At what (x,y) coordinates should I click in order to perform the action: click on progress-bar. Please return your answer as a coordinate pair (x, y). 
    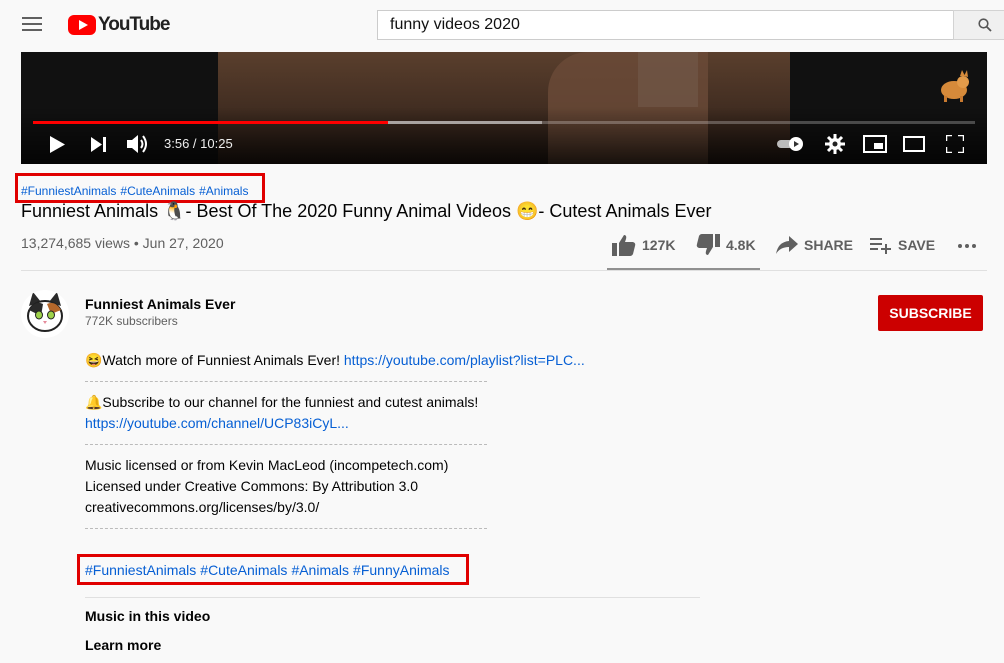
    Looking at the image, I should click on (504, 122).